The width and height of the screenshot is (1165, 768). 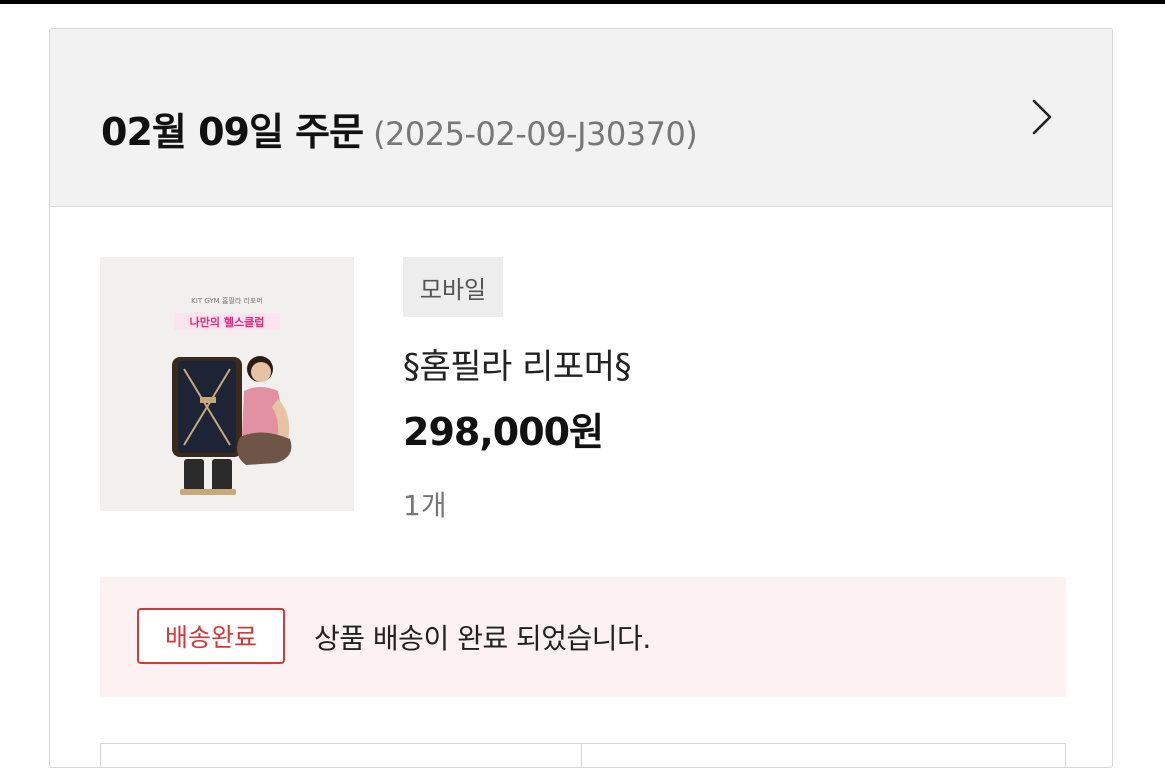 I want to click on order-actions-table, so click(x=583, y=755).